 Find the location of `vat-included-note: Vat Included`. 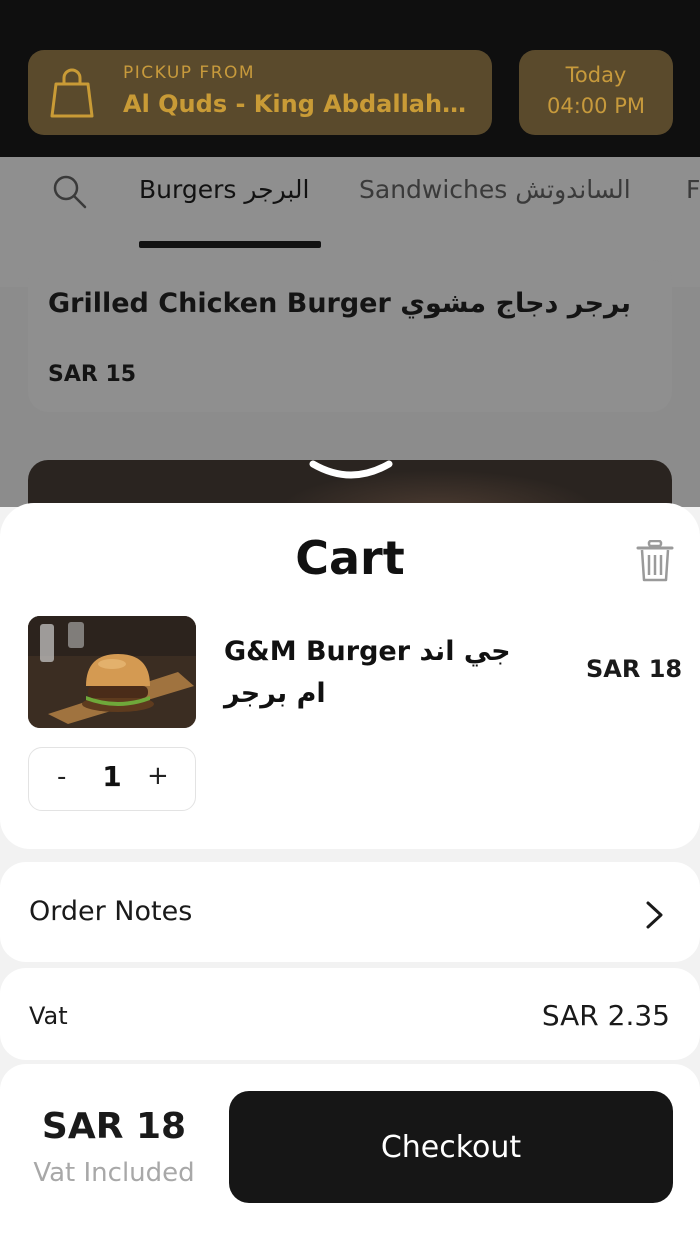

vat-included-note: Vat Included is located at coordinates (114, 1173).